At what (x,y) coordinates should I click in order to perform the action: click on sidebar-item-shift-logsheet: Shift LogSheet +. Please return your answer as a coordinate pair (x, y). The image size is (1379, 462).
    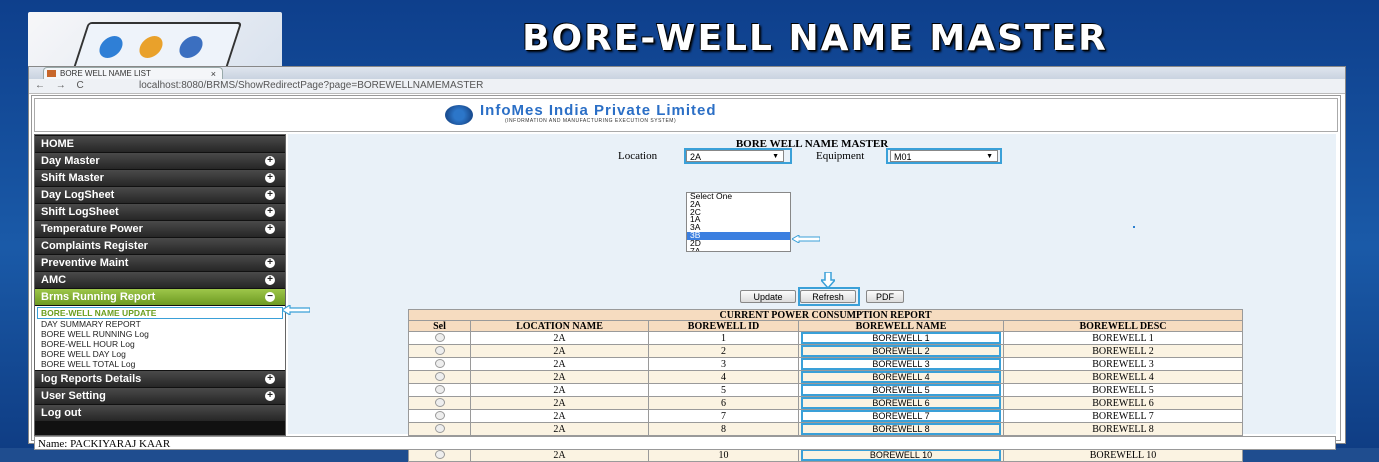
    Looking at the image, I should click on (160, 212).